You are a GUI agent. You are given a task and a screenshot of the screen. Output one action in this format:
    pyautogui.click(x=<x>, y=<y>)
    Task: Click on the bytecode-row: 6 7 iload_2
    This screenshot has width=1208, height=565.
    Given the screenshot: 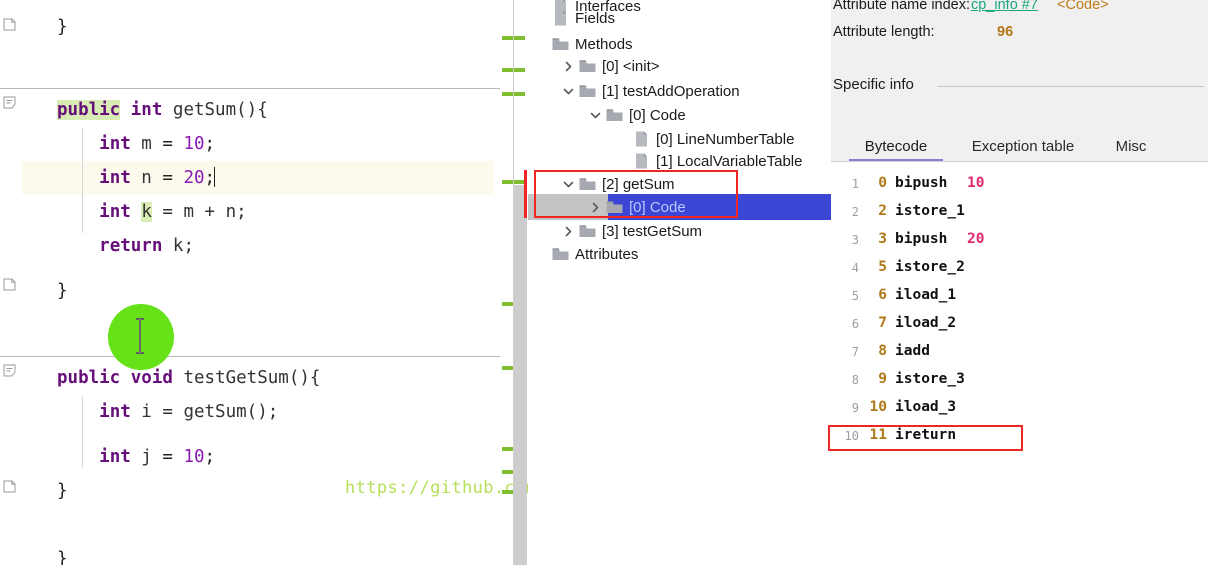 What is the action you would take?
    pyautogui.click(x=1019, y=325)
    